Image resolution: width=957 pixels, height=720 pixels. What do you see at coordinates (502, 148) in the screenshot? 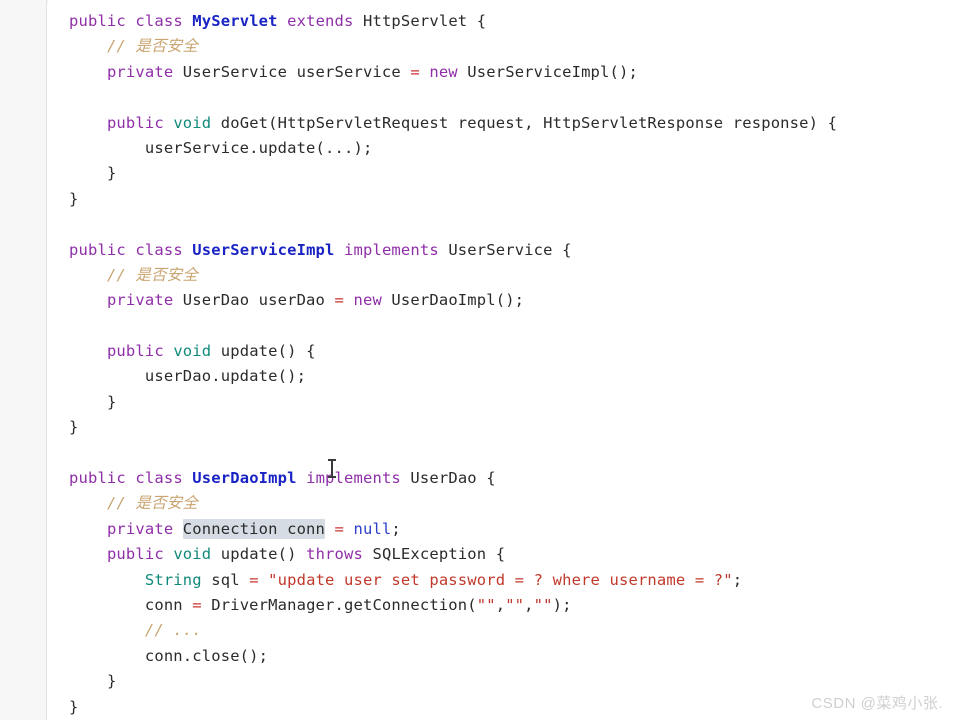
I see `code-line: userService.update(...);` at bounding box center [502, 148].